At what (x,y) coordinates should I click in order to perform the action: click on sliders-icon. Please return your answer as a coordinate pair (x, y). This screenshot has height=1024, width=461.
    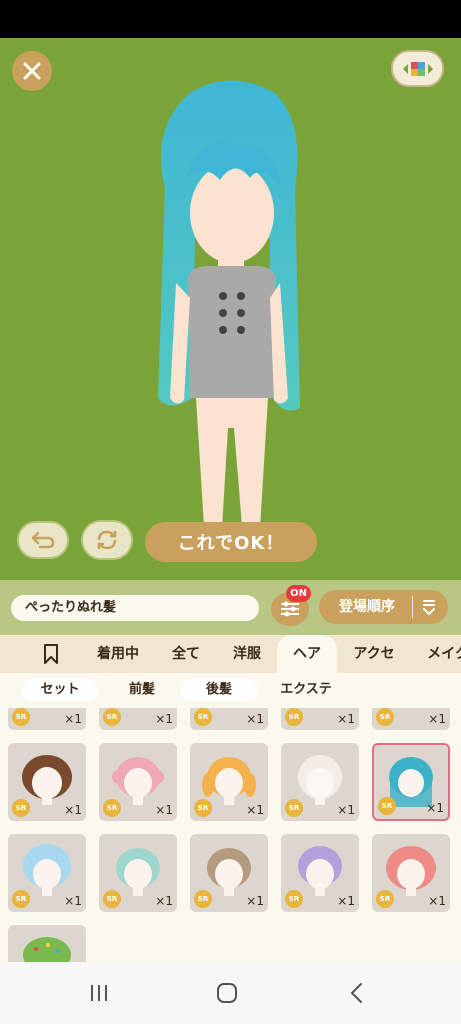
    Looking at the image, I should click on (290, 609).